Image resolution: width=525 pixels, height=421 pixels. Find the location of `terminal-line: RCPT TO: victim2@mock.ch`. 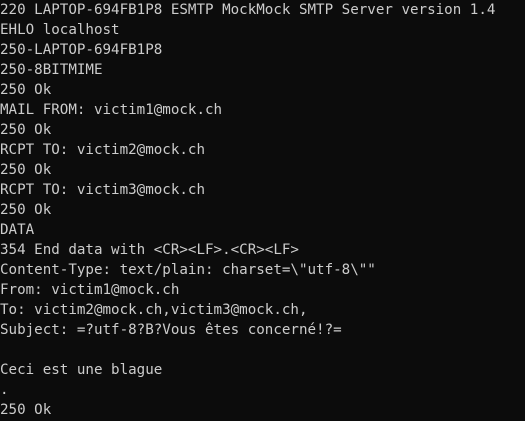

terminal-line: RCPT TO: victim2@mock.ch is located at coordinates (102, 150).